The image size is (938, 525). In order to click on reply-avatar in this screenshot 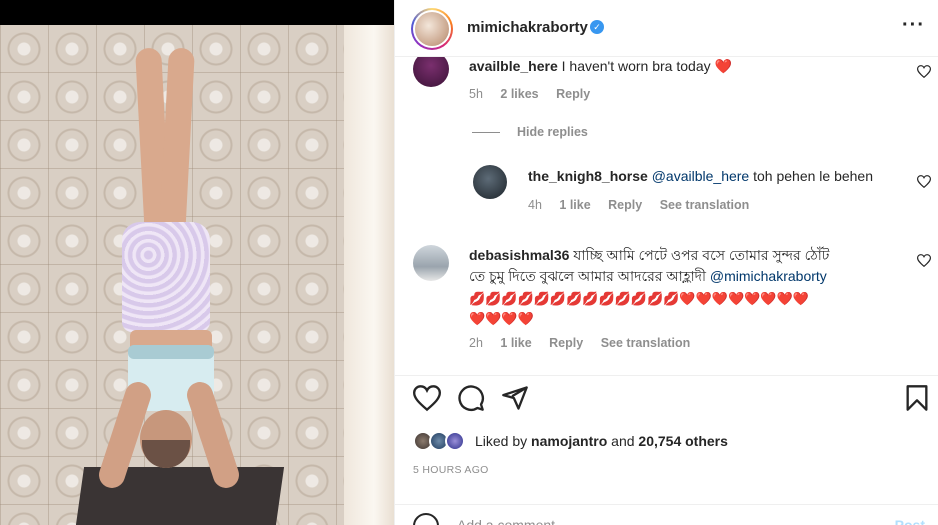, I will do `click(490, 182)`.